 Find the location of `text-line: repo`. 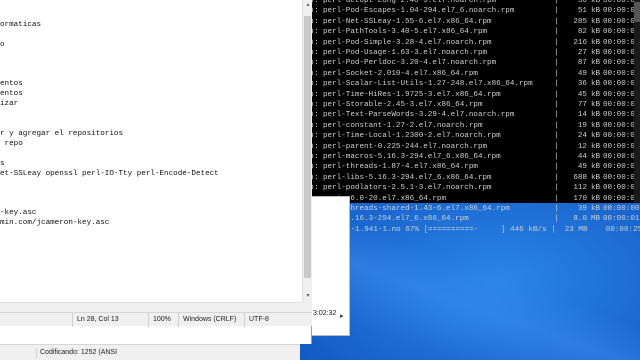

text-line: repo is located at coordinates (11, 143).